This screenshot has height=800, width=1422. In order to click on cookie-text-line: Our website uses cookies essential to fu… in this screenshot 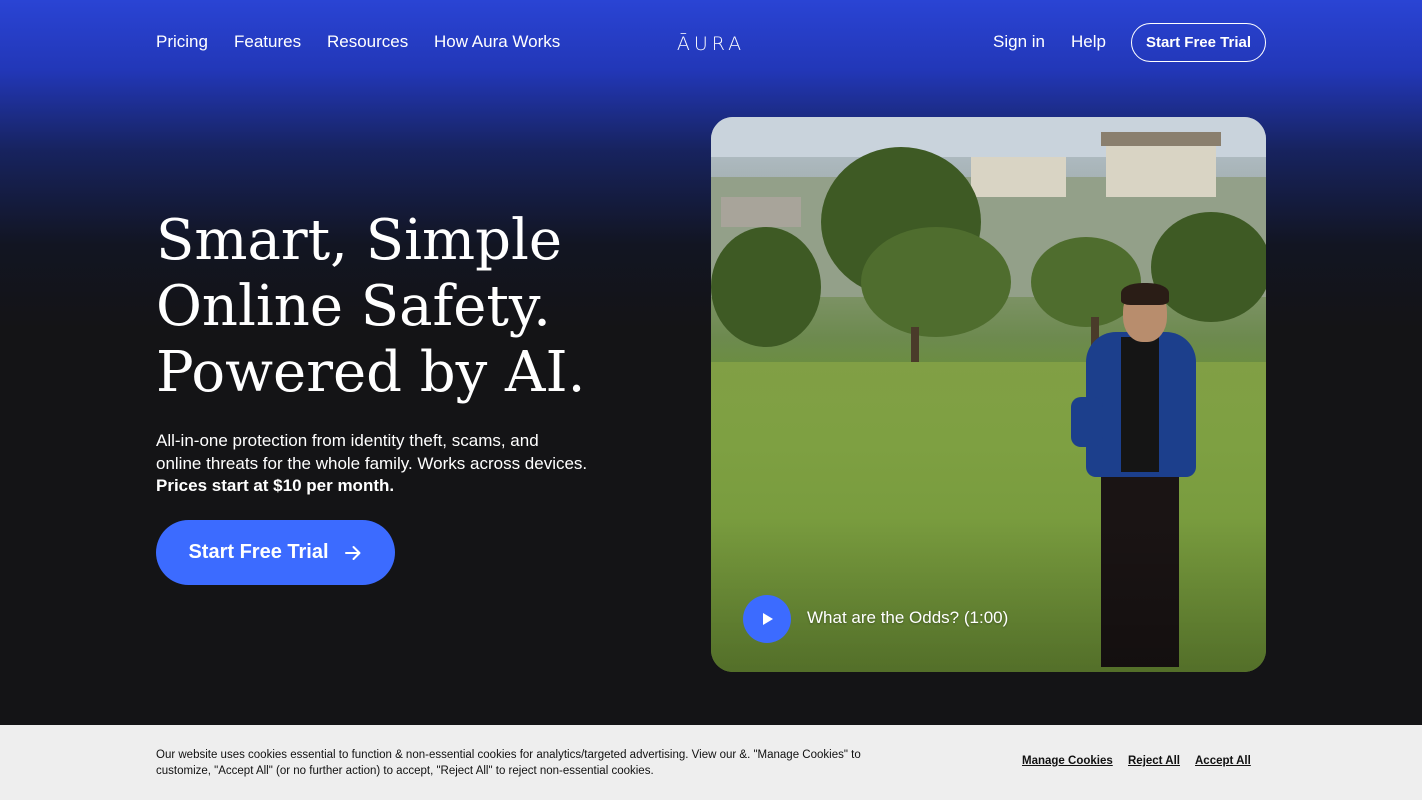, I will do `click(508, 755)`.